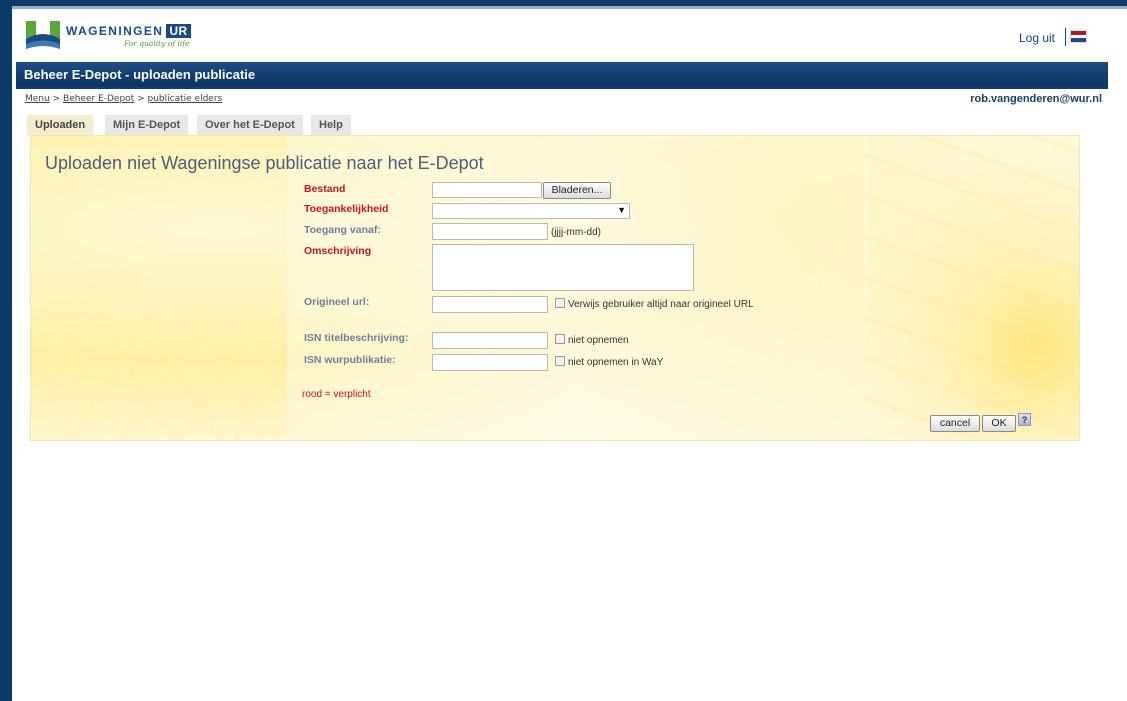 Image resolution: width=1127 pixels, height=701 pixels. Describe the element at coordinates (1078, 40) in the screenshot. I see `flag-blue-stripe` at that location.